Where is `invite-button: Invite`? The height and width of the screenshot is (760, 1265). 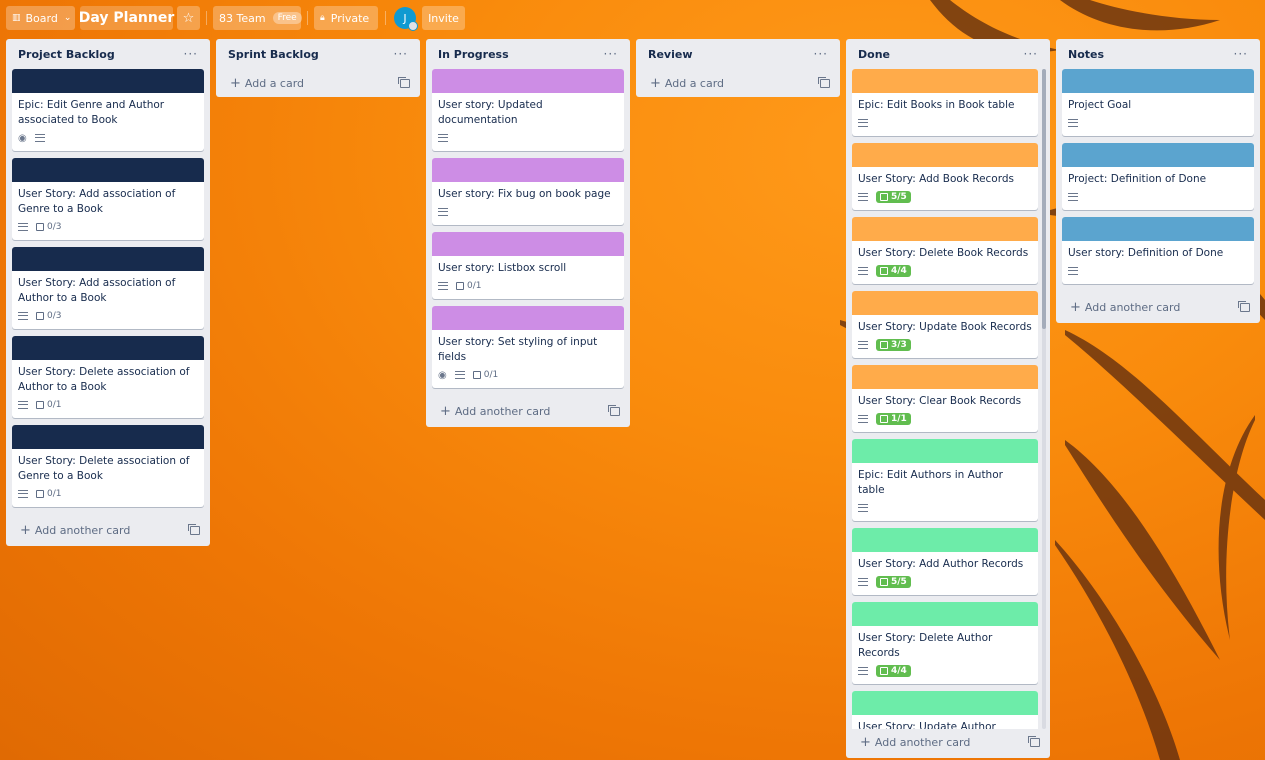
invite-button: Invite is located at coordinates (443, 18).